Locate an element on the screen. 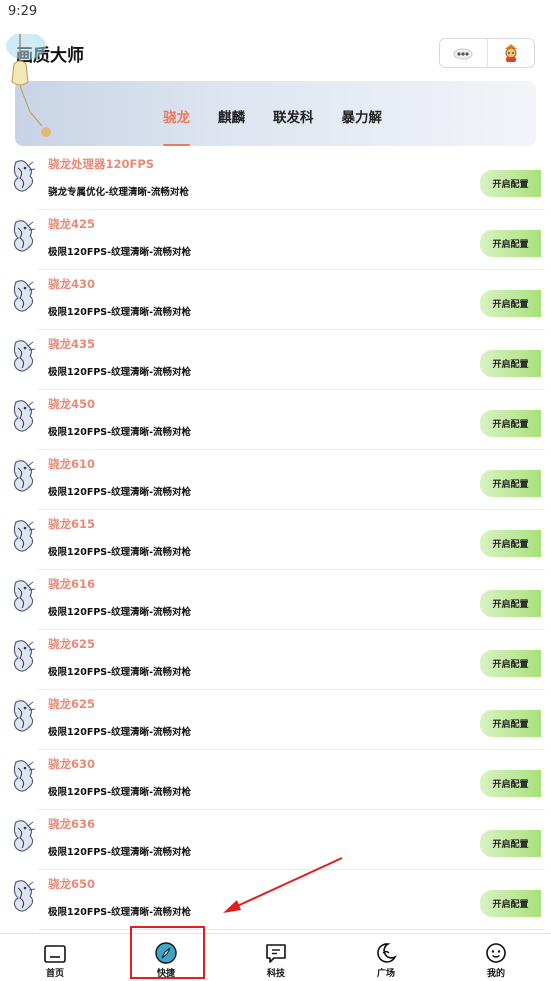 The image size is (551, 981). item-title: 骁龙630 is located at coordinates (72, 764).